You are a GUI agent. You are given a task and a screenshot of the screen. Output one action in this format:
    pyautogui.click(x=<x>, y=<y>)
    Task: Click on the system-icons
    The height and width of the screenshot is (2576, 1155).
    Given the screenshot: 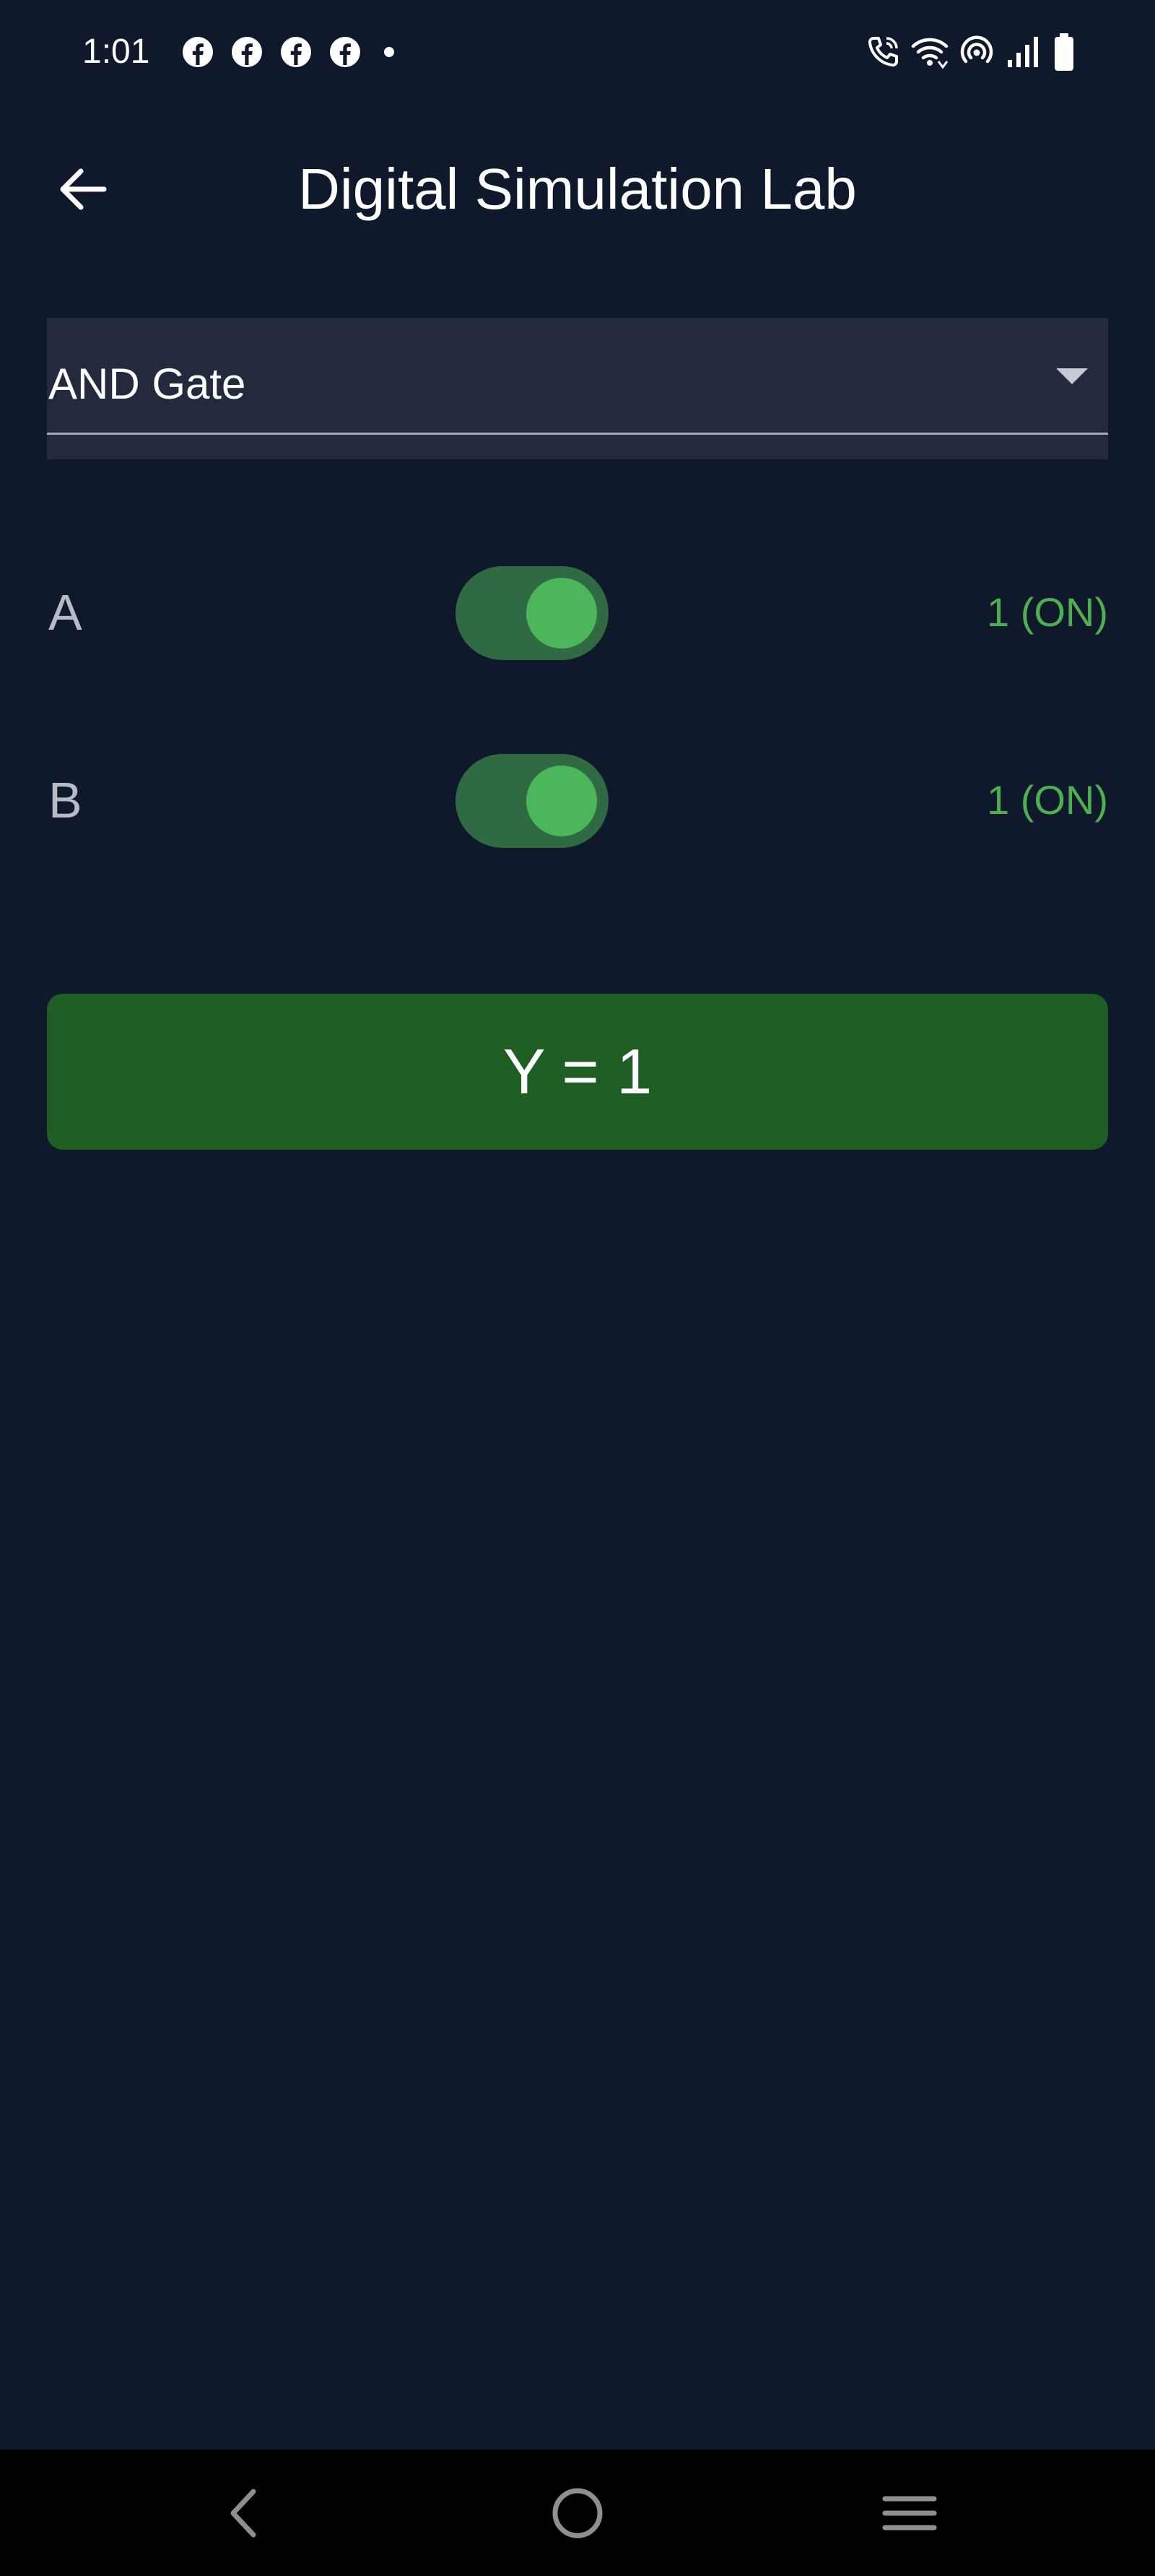 What is the action you would take?
    pyautogui.click(x=970, y=52)
    